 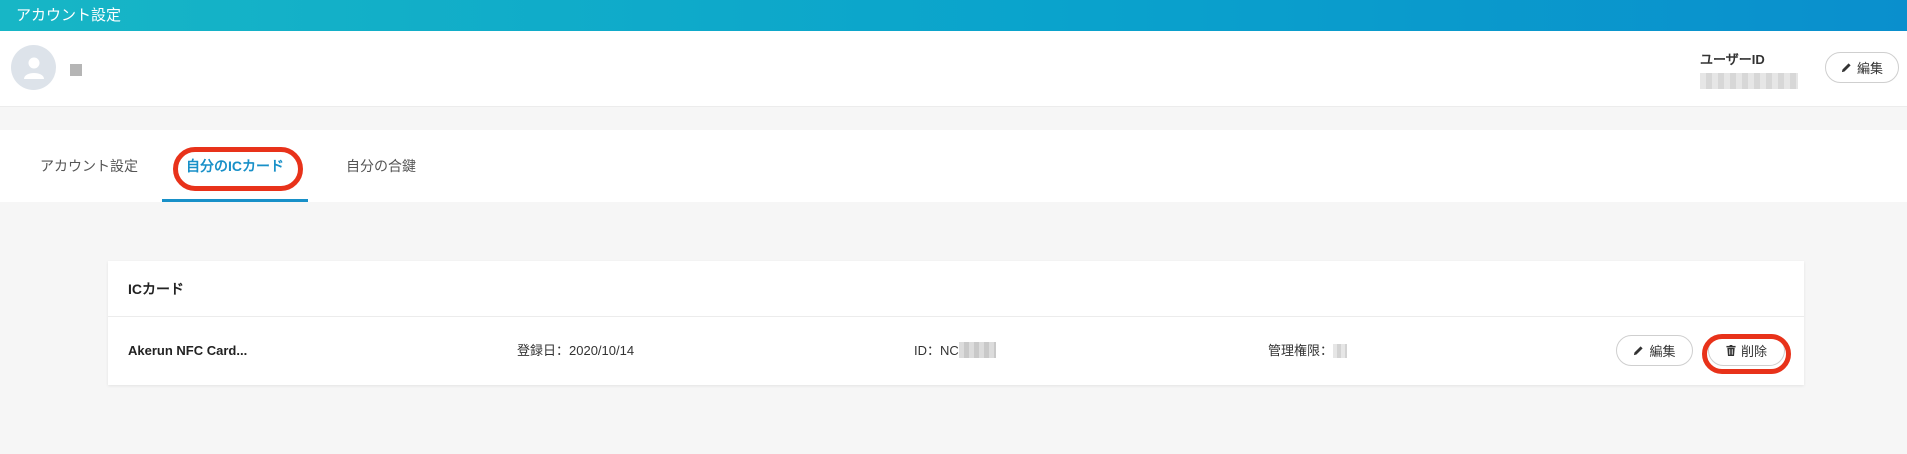 What do you see at coordinates (1753, 351) in the screenshot?
I see `card-delete-label: 削除` at bounding box center [1753, 351].